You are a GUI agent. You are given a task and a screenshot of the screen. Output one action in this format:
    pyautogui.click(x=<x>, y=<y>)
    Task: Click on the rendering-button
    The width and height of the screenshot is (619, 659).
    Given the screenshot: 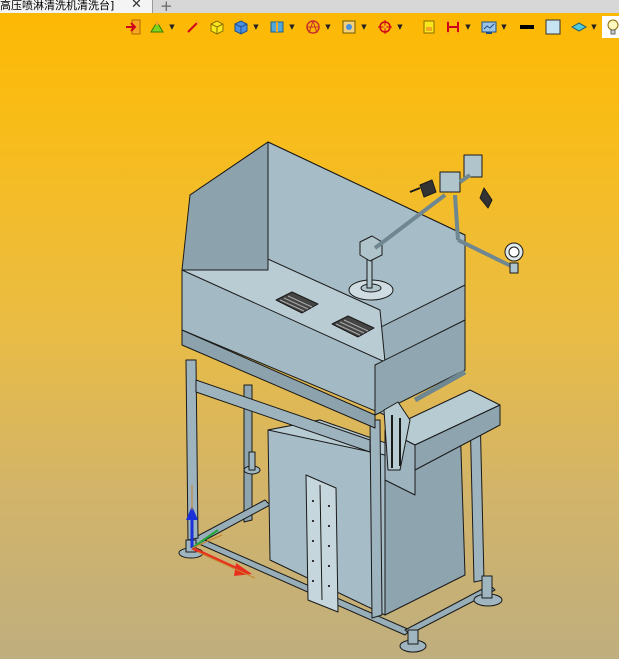 What is the action you would take?
    pyautogui.click(x=453, y=27)
    